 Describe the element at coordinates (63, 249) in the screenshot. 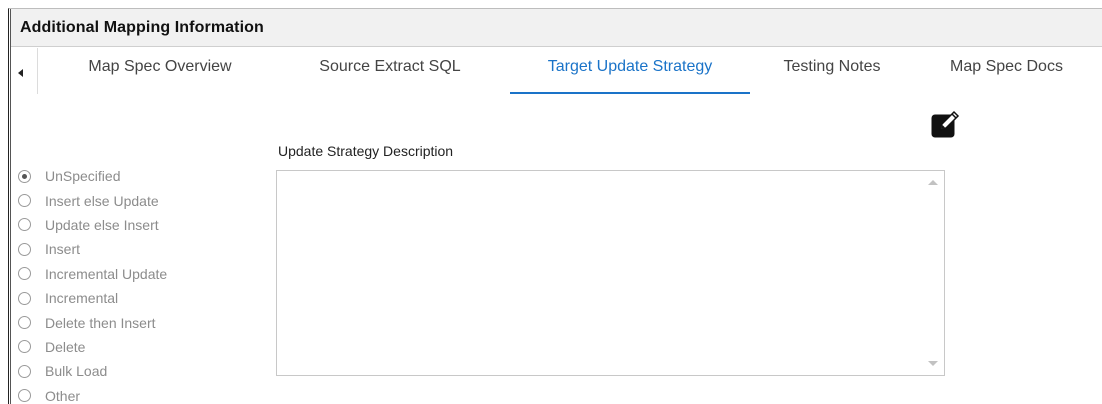

I see `radio-label: Insert` at that location.